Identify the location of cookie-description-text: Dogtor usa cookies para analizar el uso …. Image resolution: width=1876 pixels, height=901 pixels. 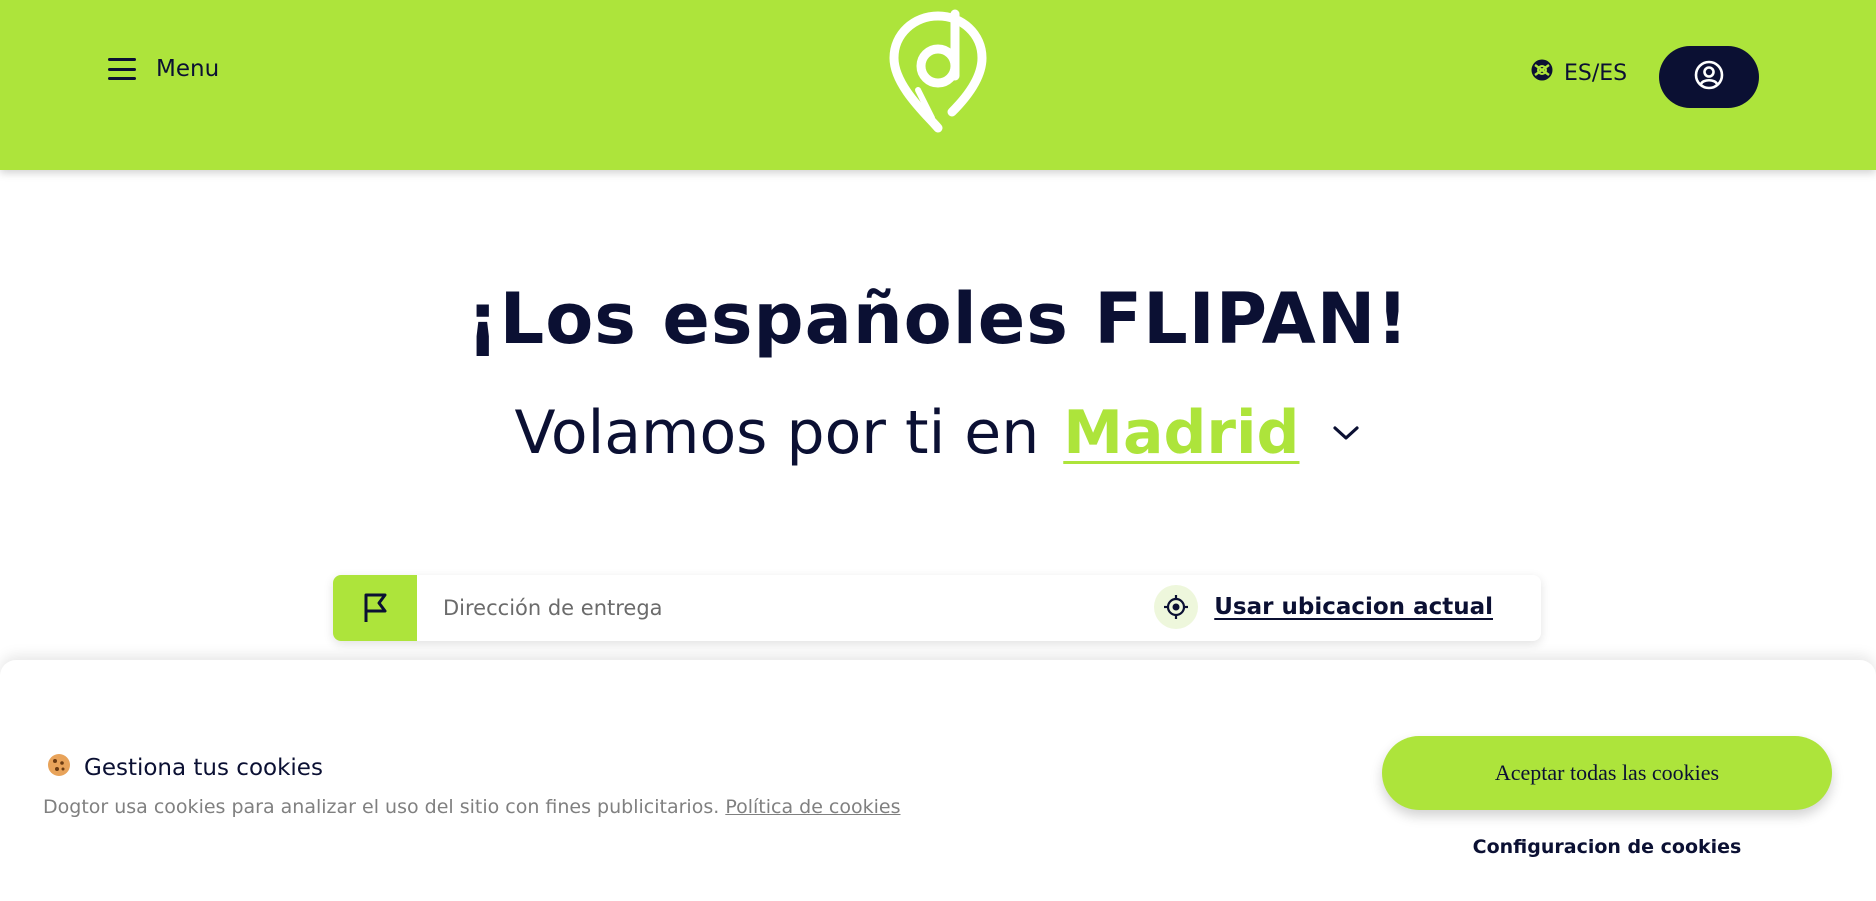
(381, 807).